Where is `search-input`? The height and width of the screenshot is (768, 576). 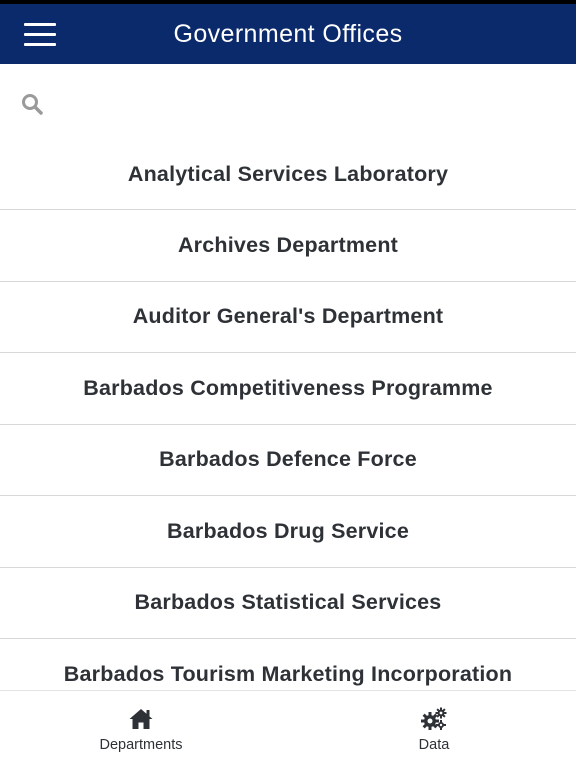 search-input is located at coordinates (306, 102).